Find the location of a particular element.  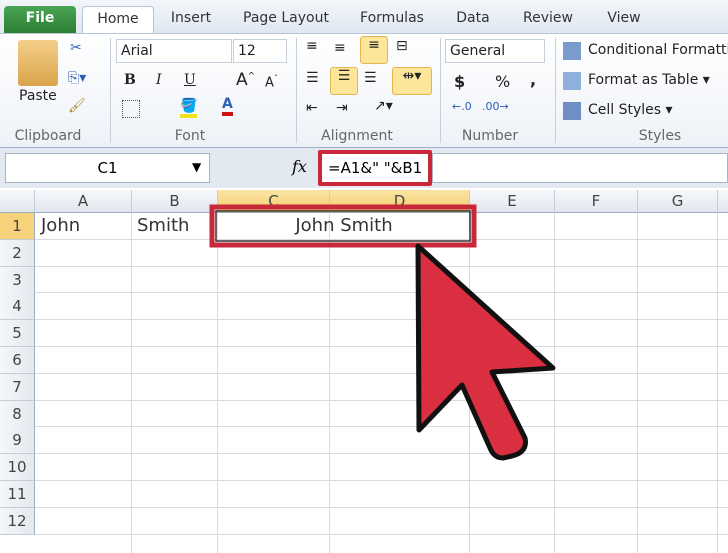

align-left-icon: ☰ is located at coordinates (312, 78).